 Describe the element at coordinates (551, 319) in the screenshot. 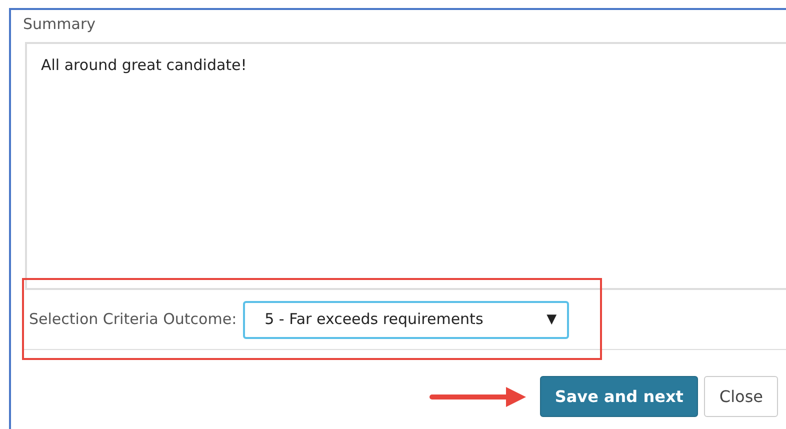

I see `dropdown-caret: ▼` at that location.